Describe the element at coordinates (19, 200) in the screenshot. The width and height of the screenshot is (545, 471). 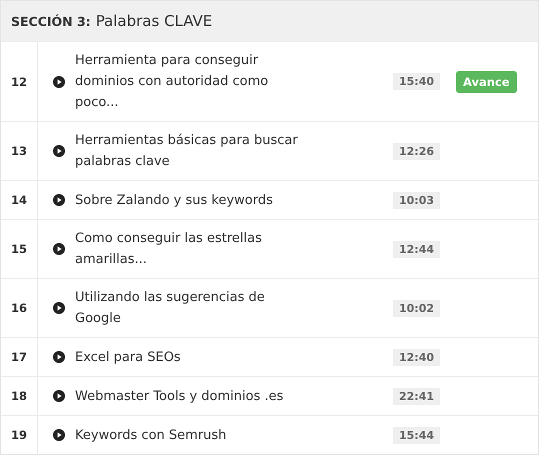
I see `lesson-number: 14` at that location.